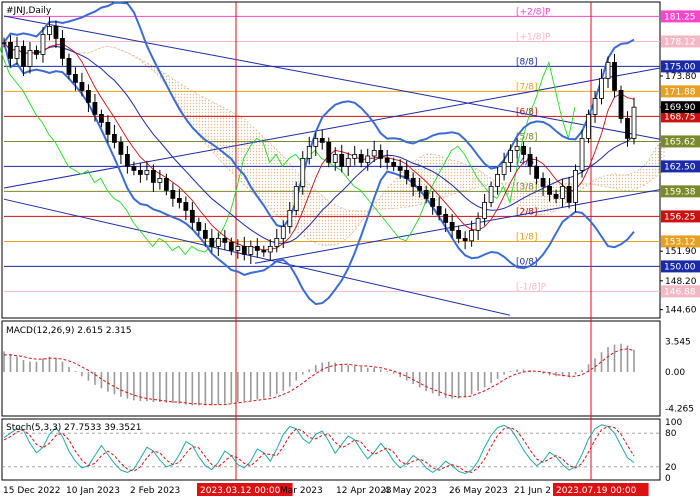  Describe the element at coordinates (680, 242) in the screenshot. I see `level-tag-9: 153.12` at that location.